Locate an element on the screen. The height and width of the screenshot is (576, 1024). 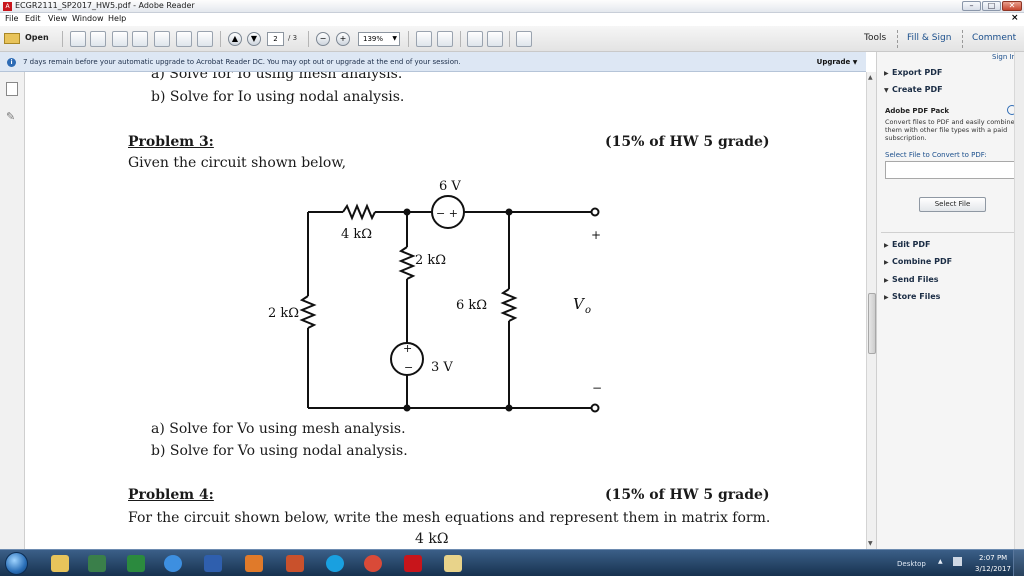
create-pdf-section: ▼ Create PDF is located at coordinates (913, 89).